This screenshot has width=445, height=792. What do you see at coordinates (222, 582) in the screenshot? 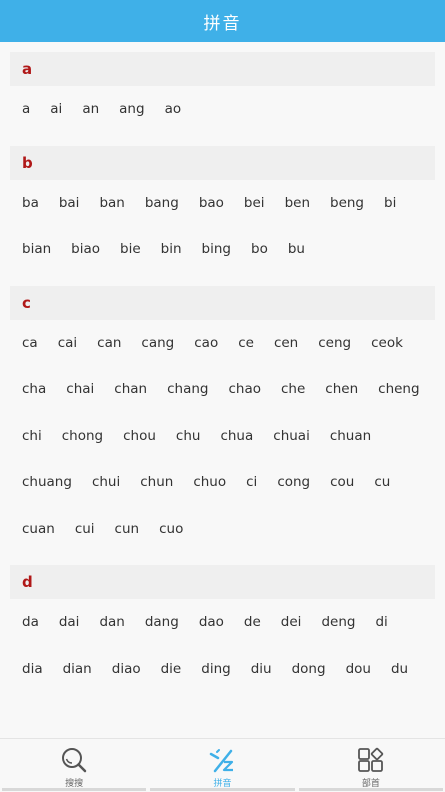
I see `section-header: d` at bounding box center [222, 582].